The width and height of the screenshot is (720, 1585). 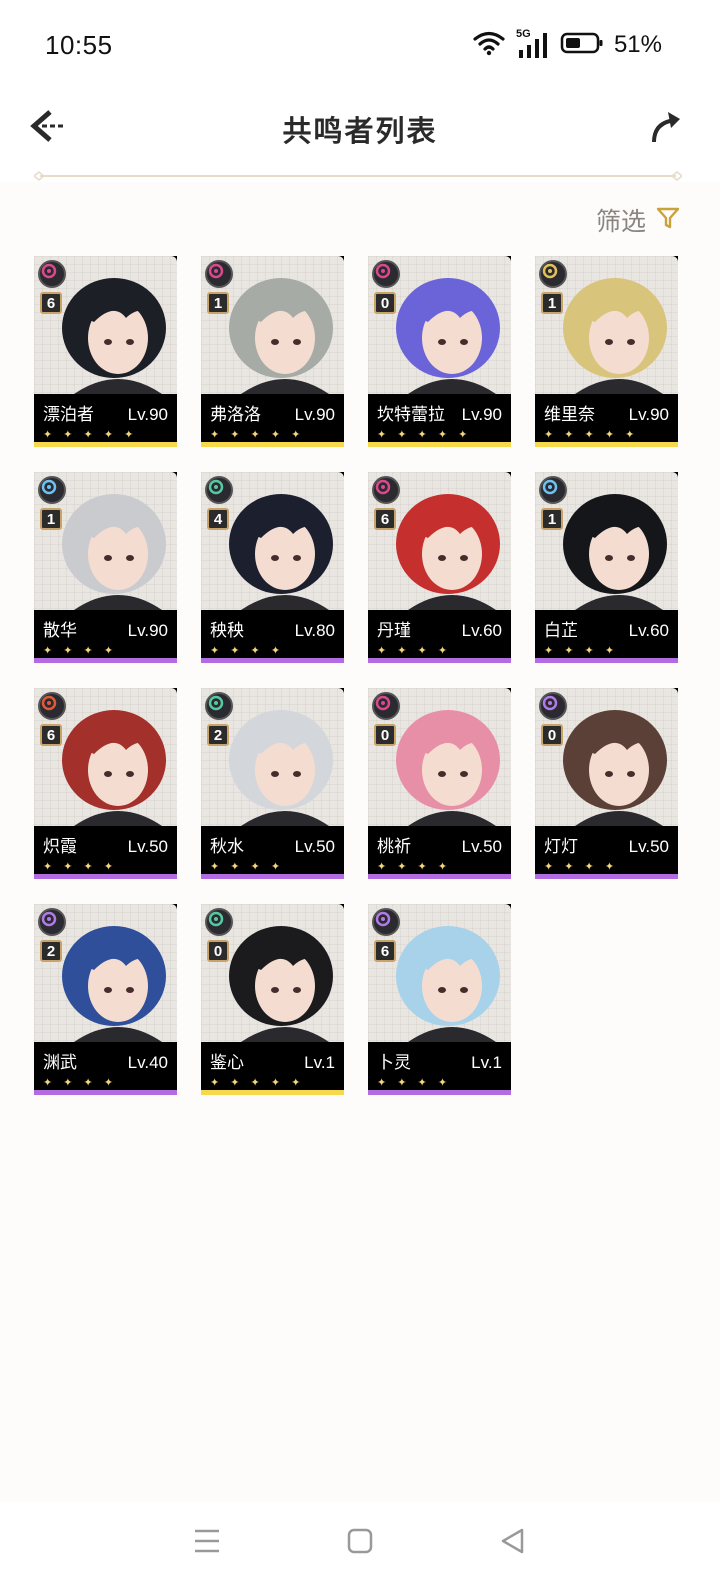 What do you see at coordinates (272, 850) in the screenshot?
I see `character-info: 秋水 Lv.50 ✦ ✦ ✦ ✦` at bounding box center [272, 850].